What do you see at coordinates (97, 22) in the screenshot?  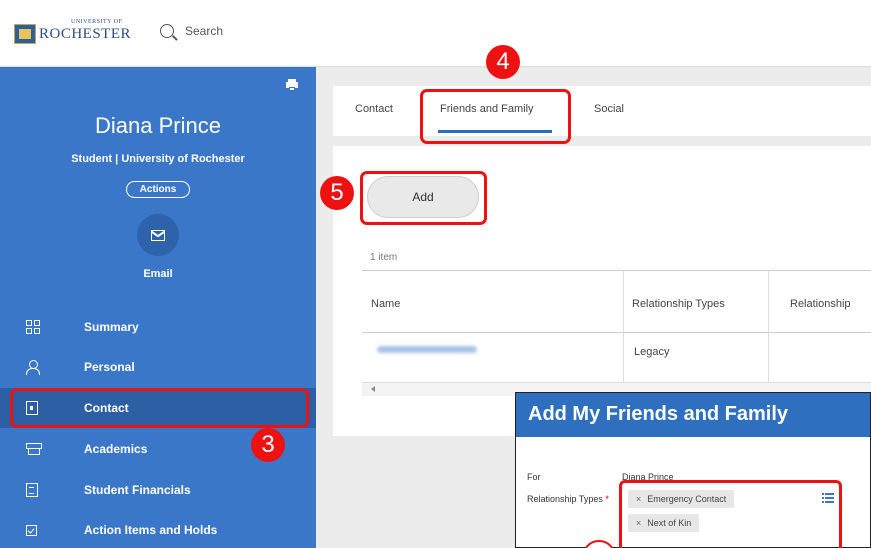 I see `logo-small-text: UNIVERSITY OF` at bounding box center [97, 22].